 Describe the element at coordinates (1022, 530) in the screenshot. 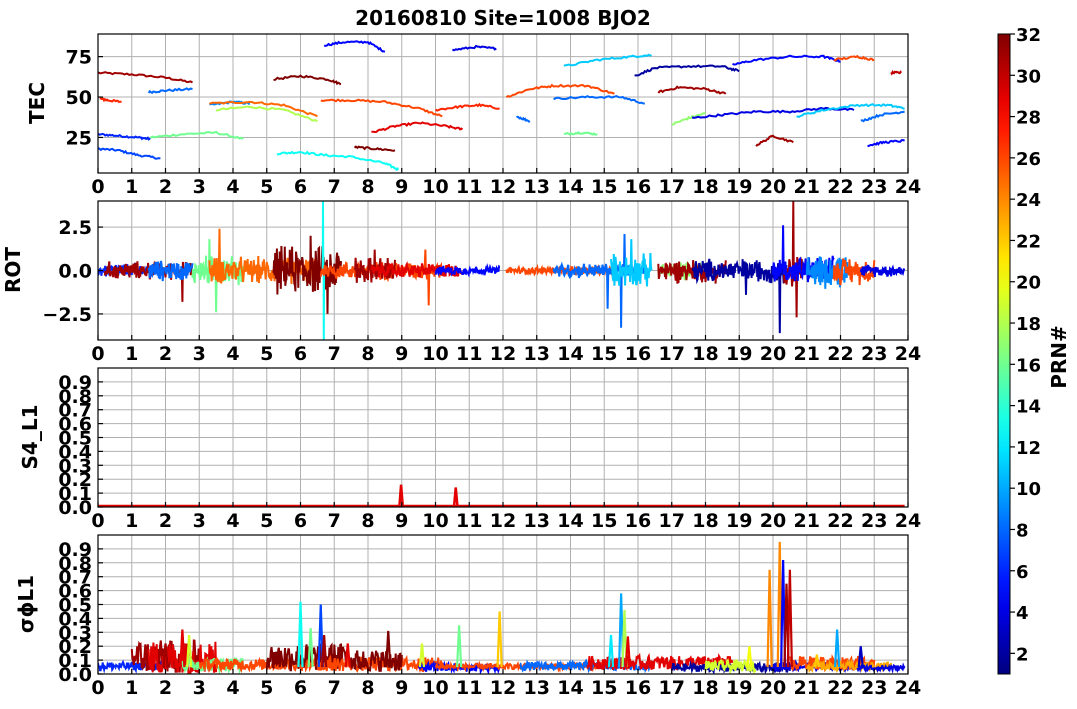

I see `colorbar-tick-label: 8` at that location.